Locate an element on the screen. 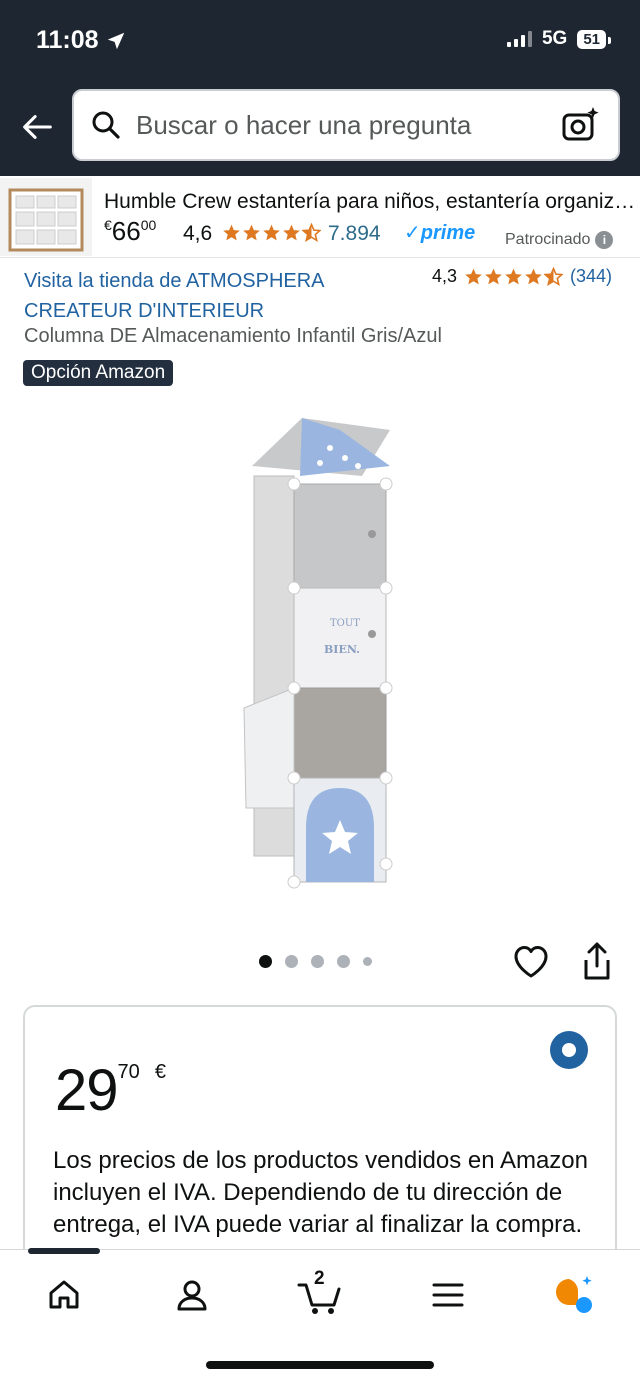  product-review-count: (344) is located at coordinates (591, 276).